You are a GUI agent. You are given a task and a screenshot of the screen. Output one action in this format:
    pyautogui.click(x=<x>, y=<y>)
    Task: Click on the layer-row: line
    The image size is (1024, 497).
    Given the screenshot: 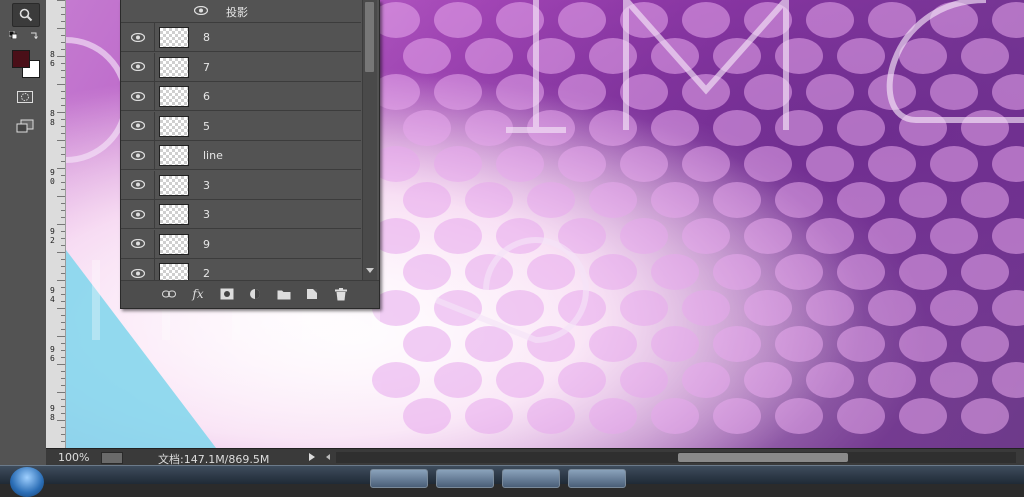 What is the action you would take?
    pyautogui.click(x=241, y=155)
    